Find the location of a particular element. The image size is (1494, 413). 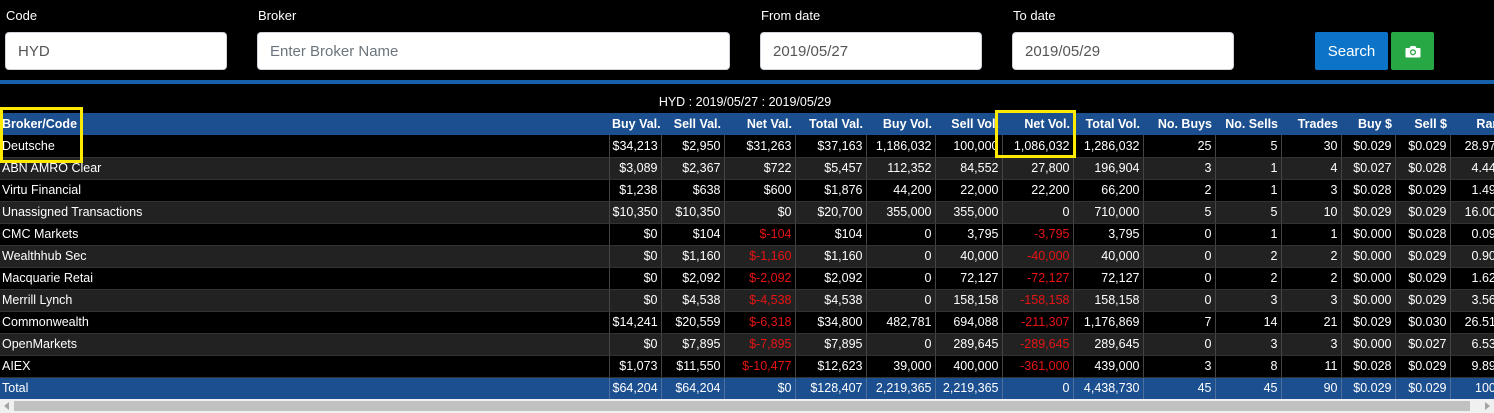

from-date-input is located at coordinates (871, 51).